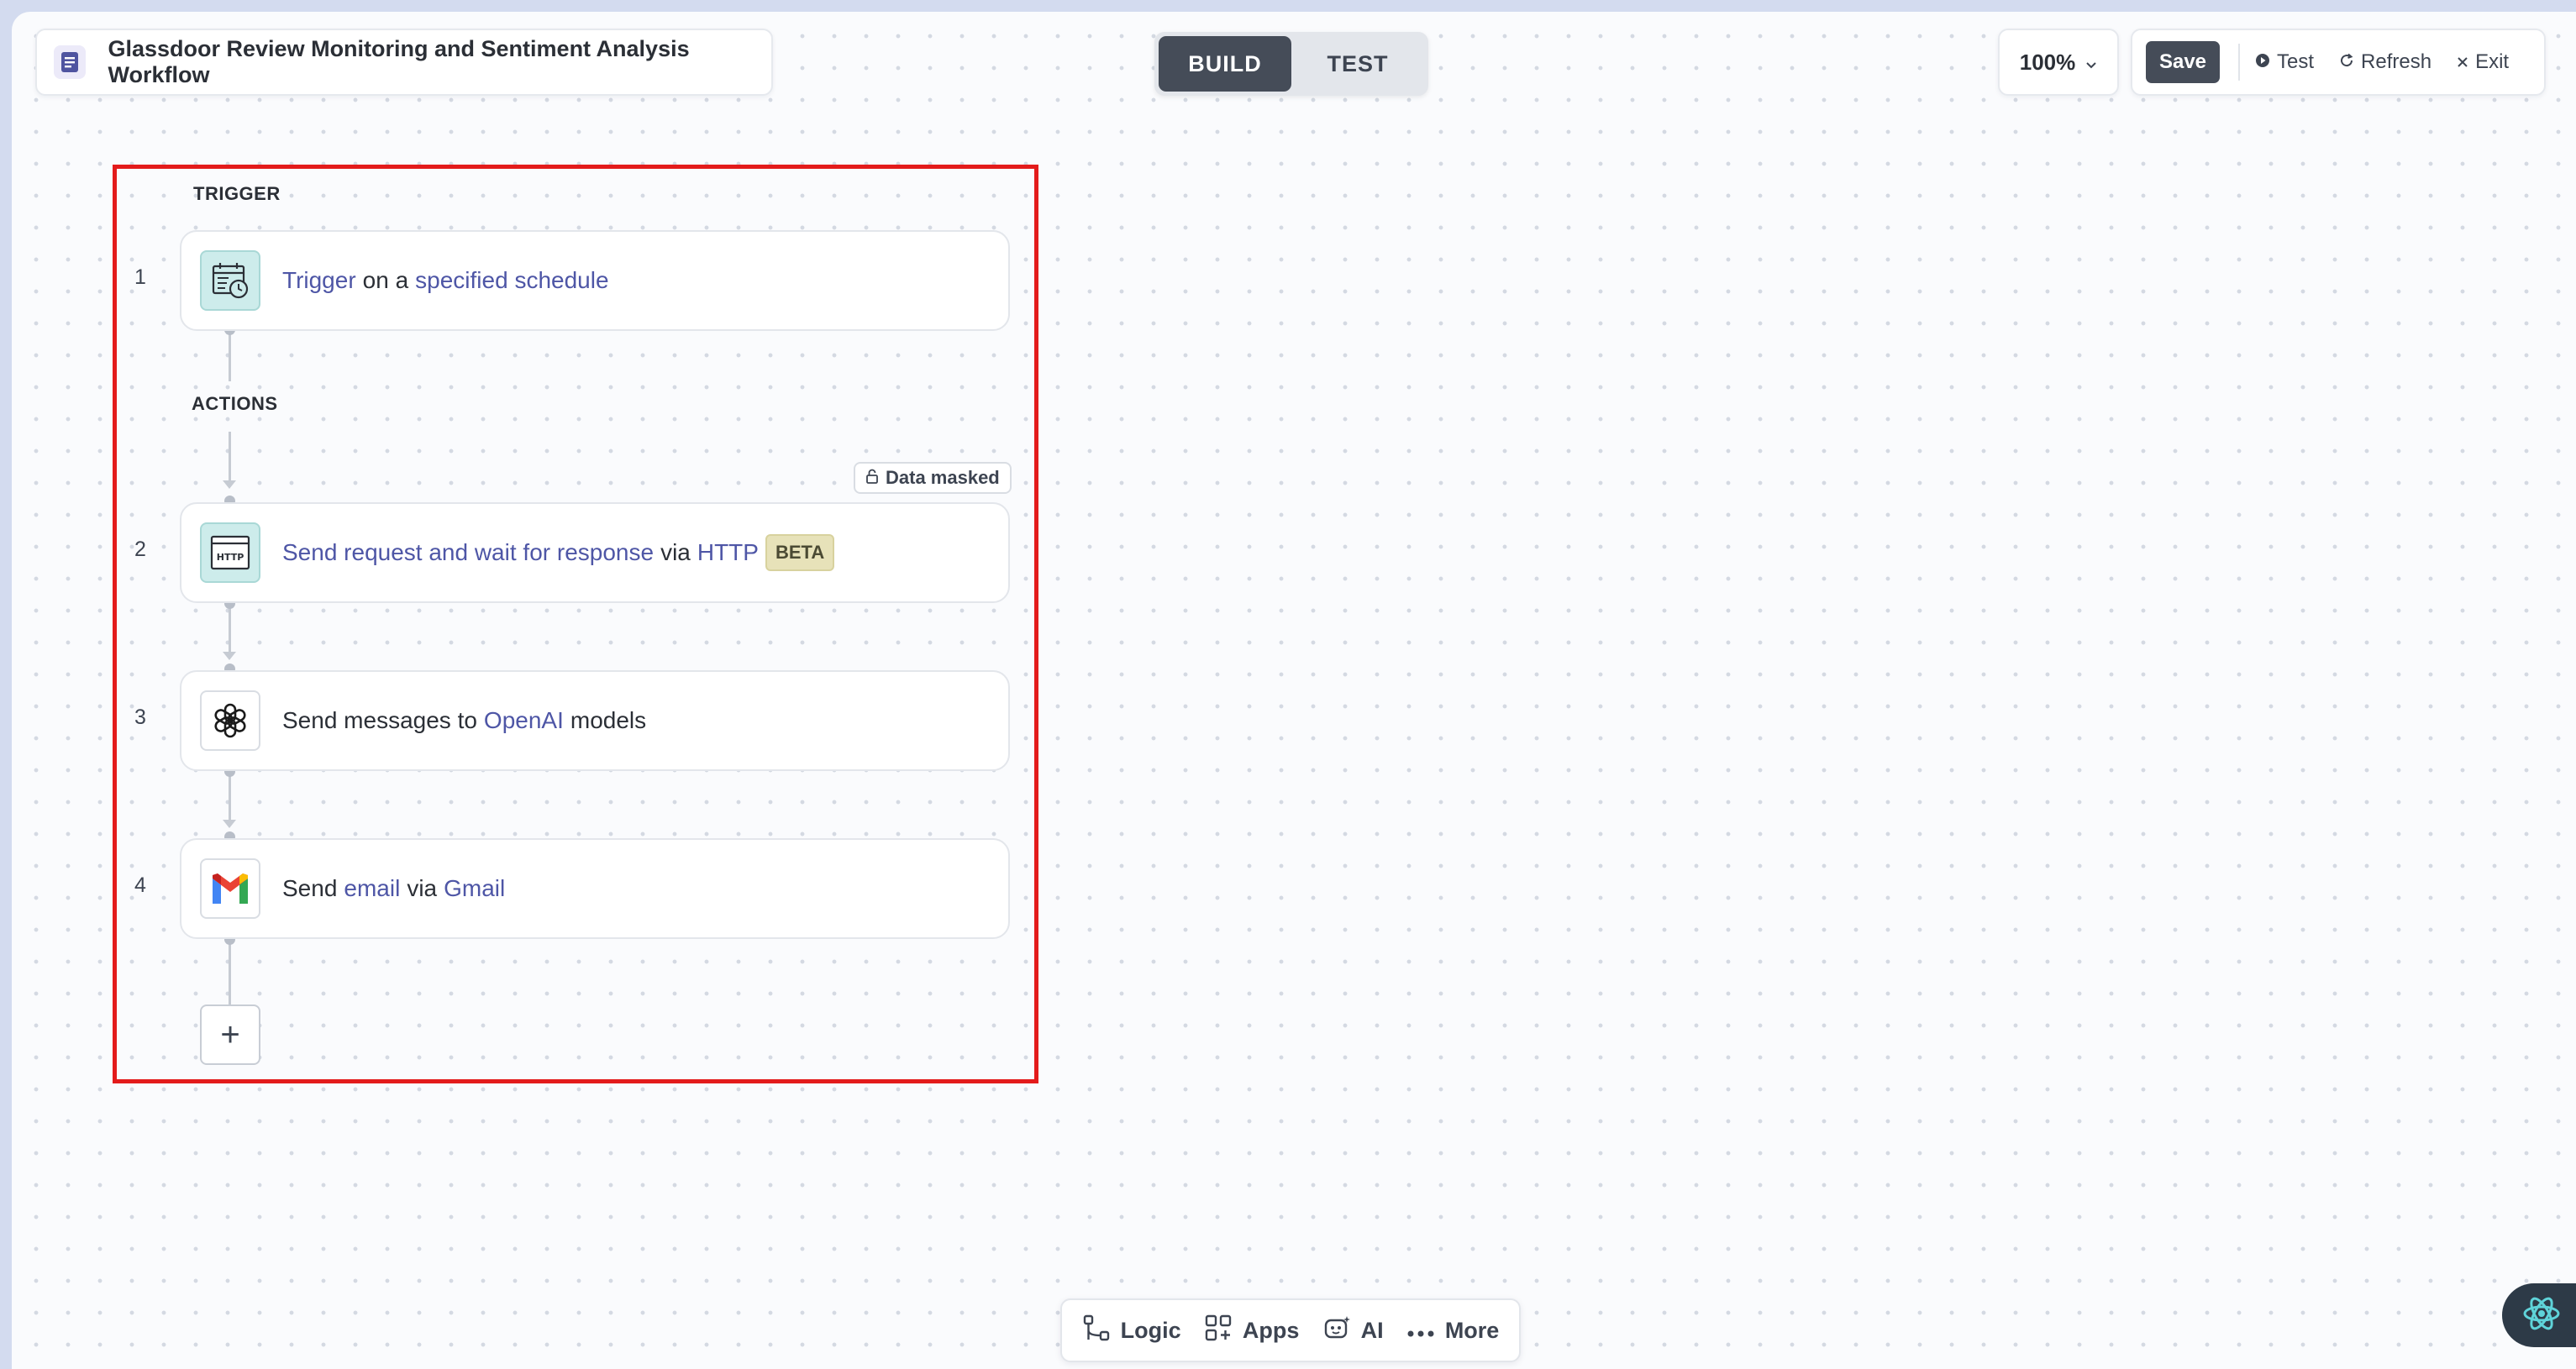 Image resolution: width=2576 pixels, height=1369 pixels. What do you see at coordinates (1372, 1330) in the screenshot?
I see `ai-label: AI` at bounding box center [1372, 1330].